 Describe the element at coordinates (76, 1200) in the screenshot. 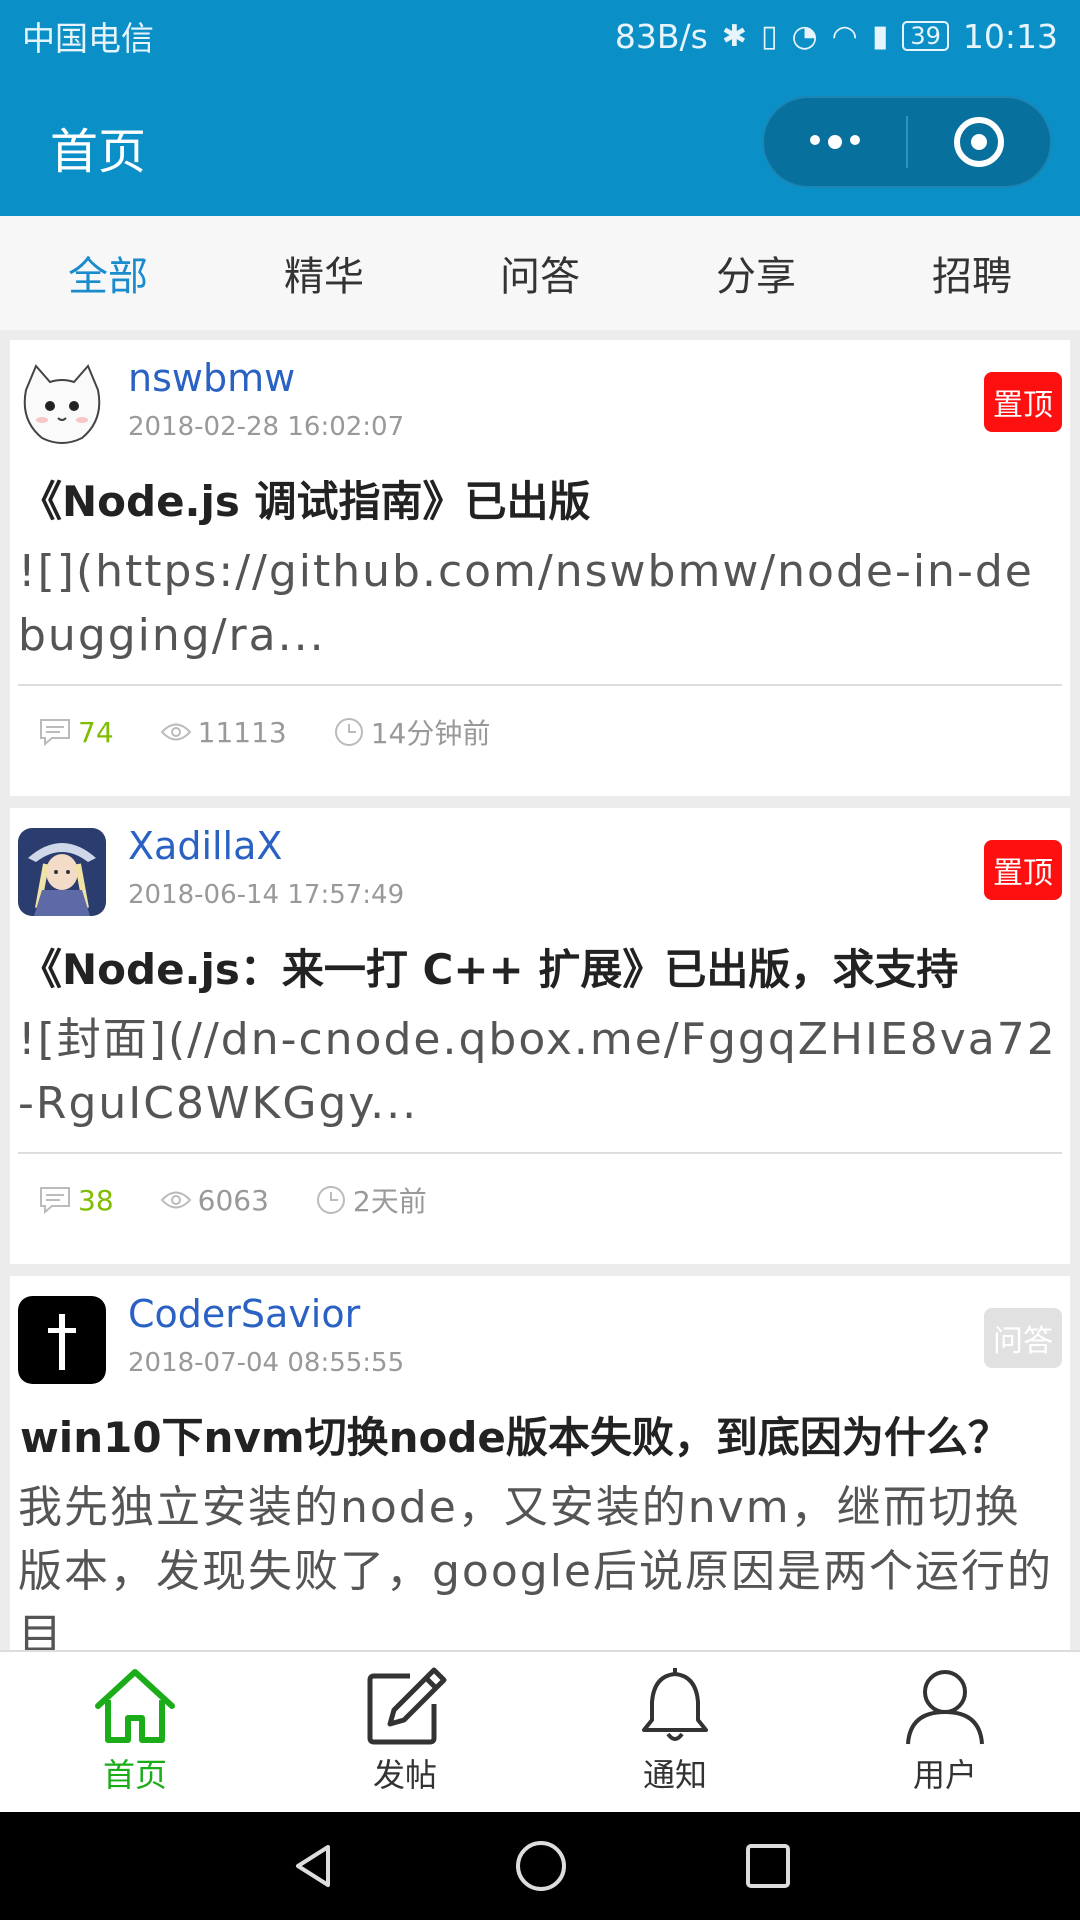

I see `reply-count: 38` at that location.